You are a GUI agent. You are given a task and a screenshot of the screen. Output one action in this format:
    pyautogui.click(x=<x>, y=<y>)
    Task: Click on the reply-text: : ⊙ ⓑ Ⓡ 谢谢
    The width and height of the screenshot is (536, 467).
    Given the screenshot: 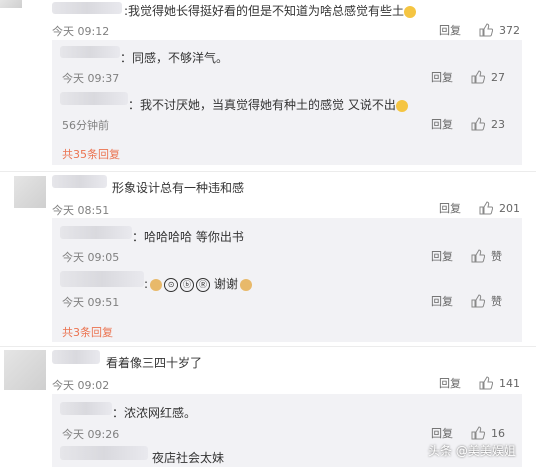 What is the action you would take?
    pyautogui.click(x=198, y=284)
    